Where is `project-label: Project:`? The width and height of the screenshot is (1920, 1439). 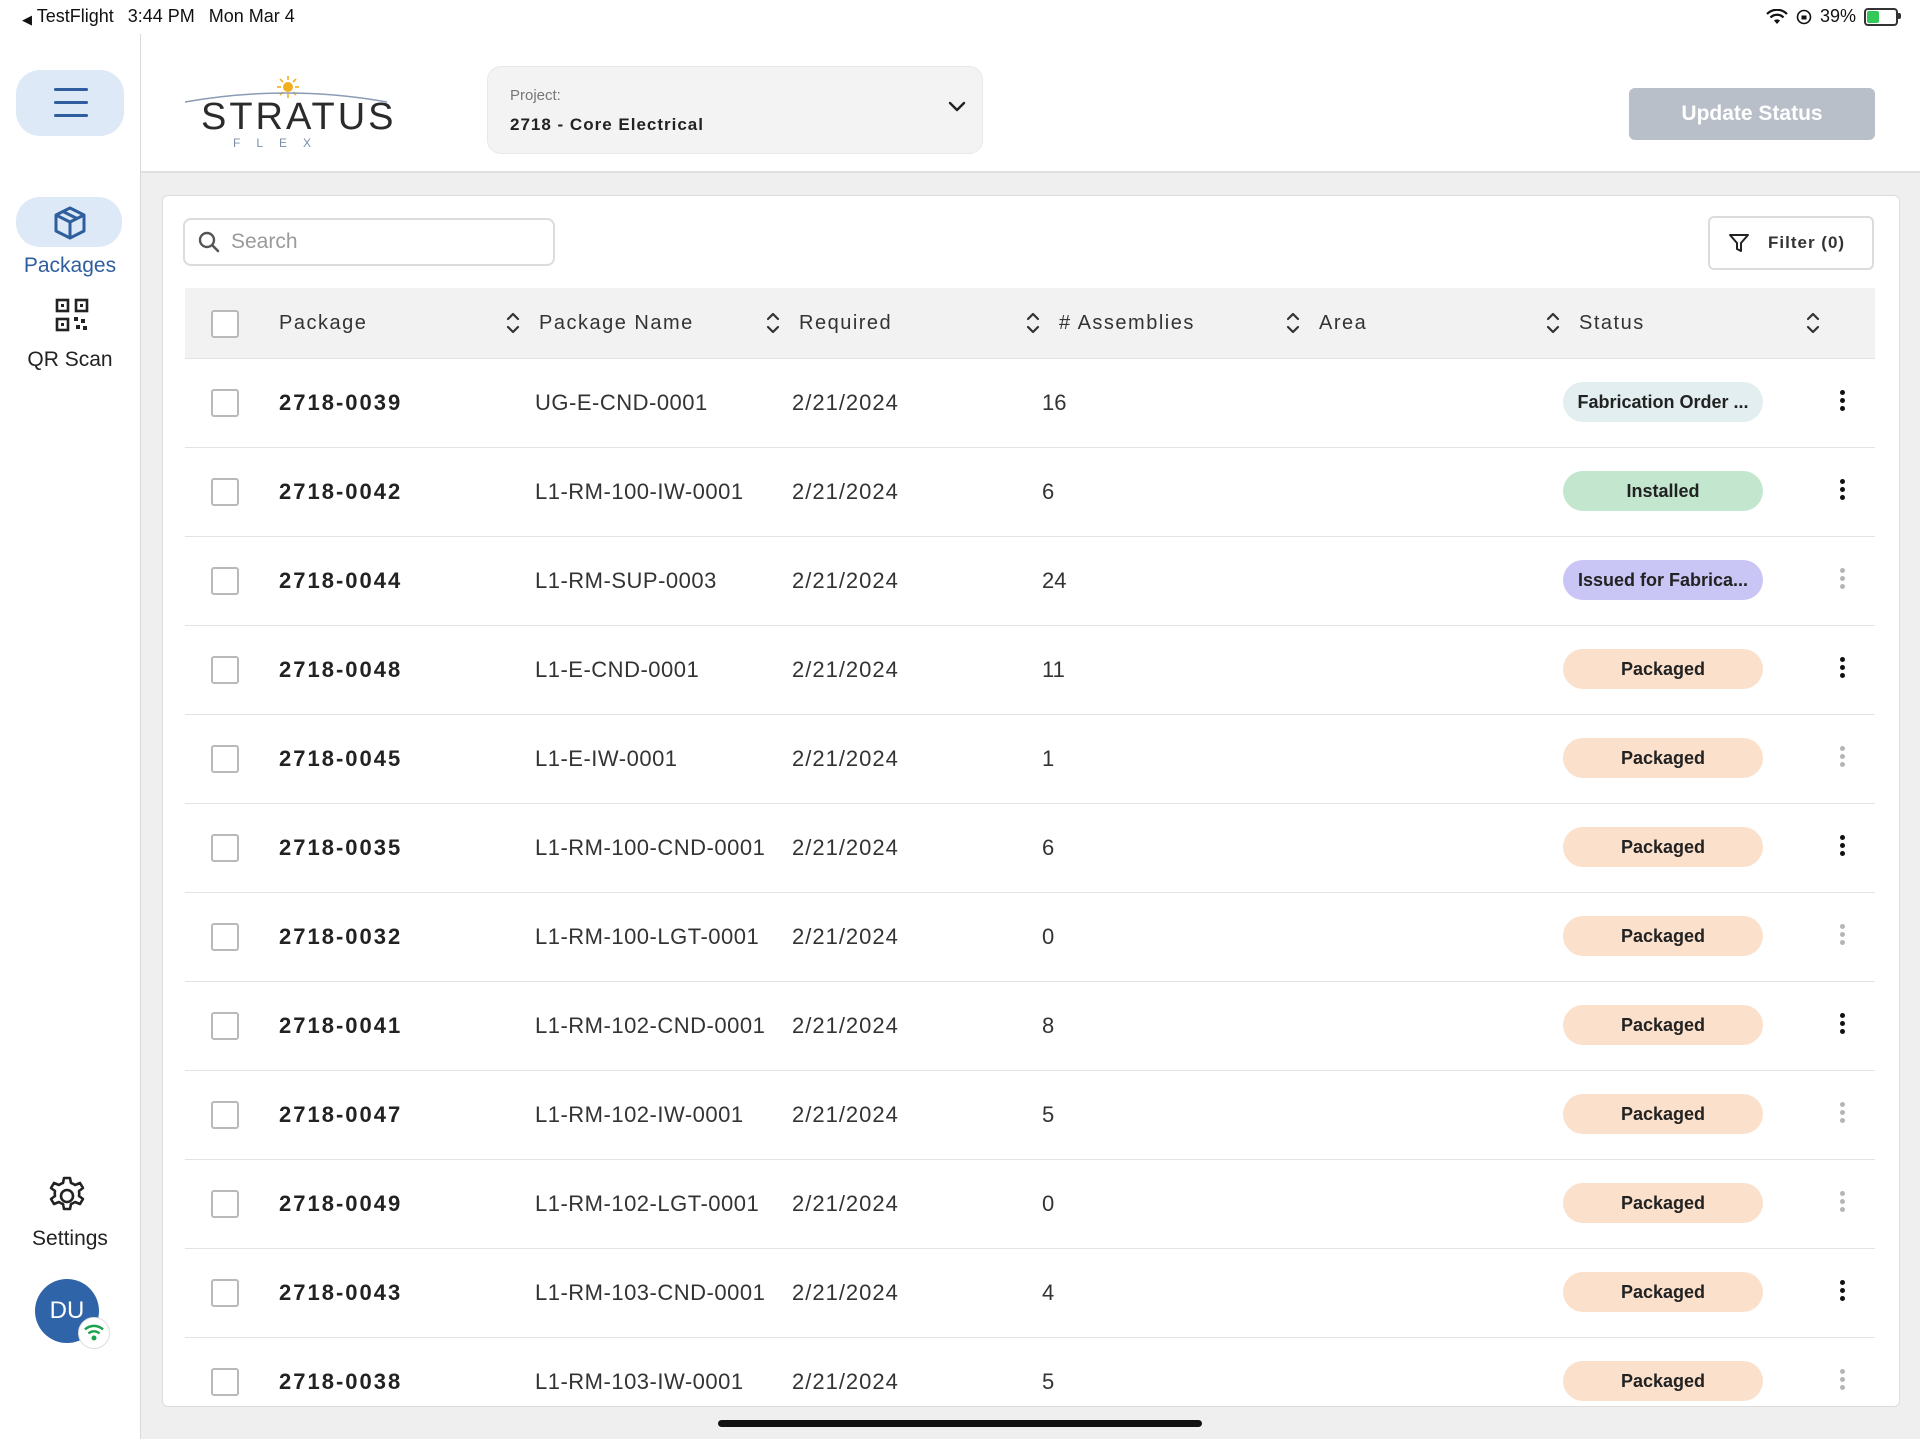
project-label: Project: is located at coordinates (535, 95).